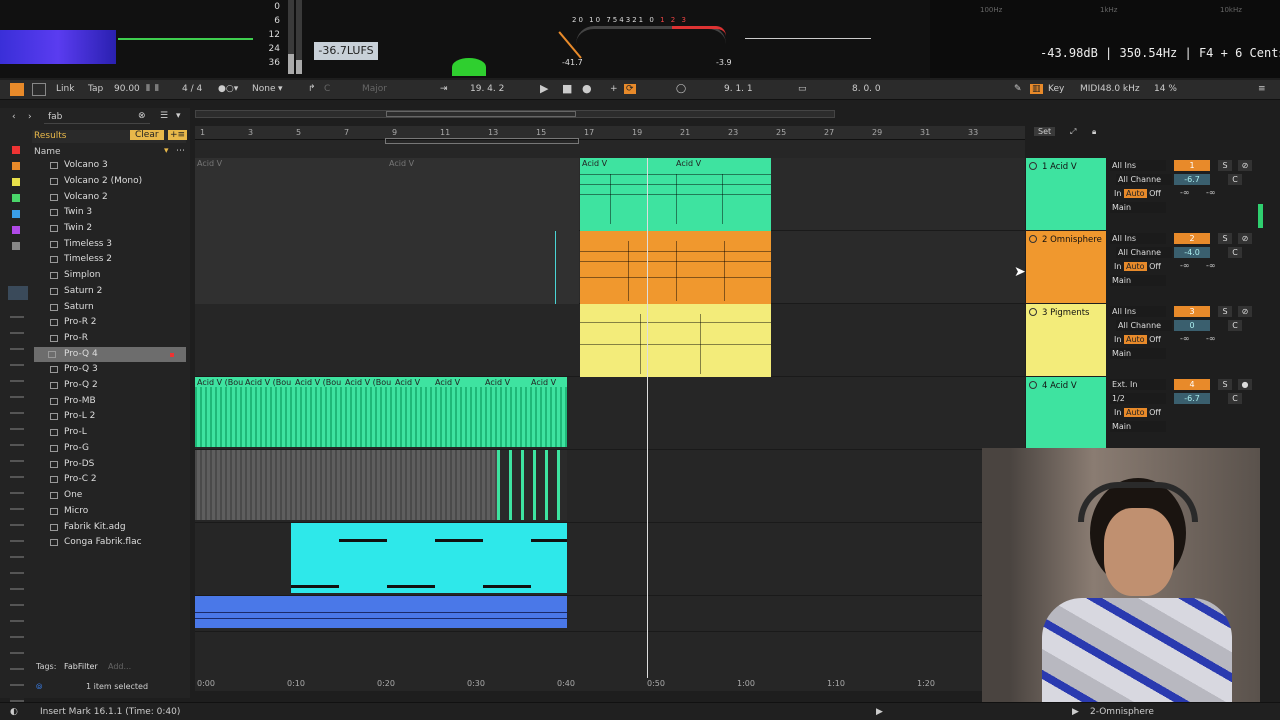  What do you see at coordinates (1059, 167) in the screenshot?
I see `track-name: 1 Acid V` at bounding box center [1059, 167].